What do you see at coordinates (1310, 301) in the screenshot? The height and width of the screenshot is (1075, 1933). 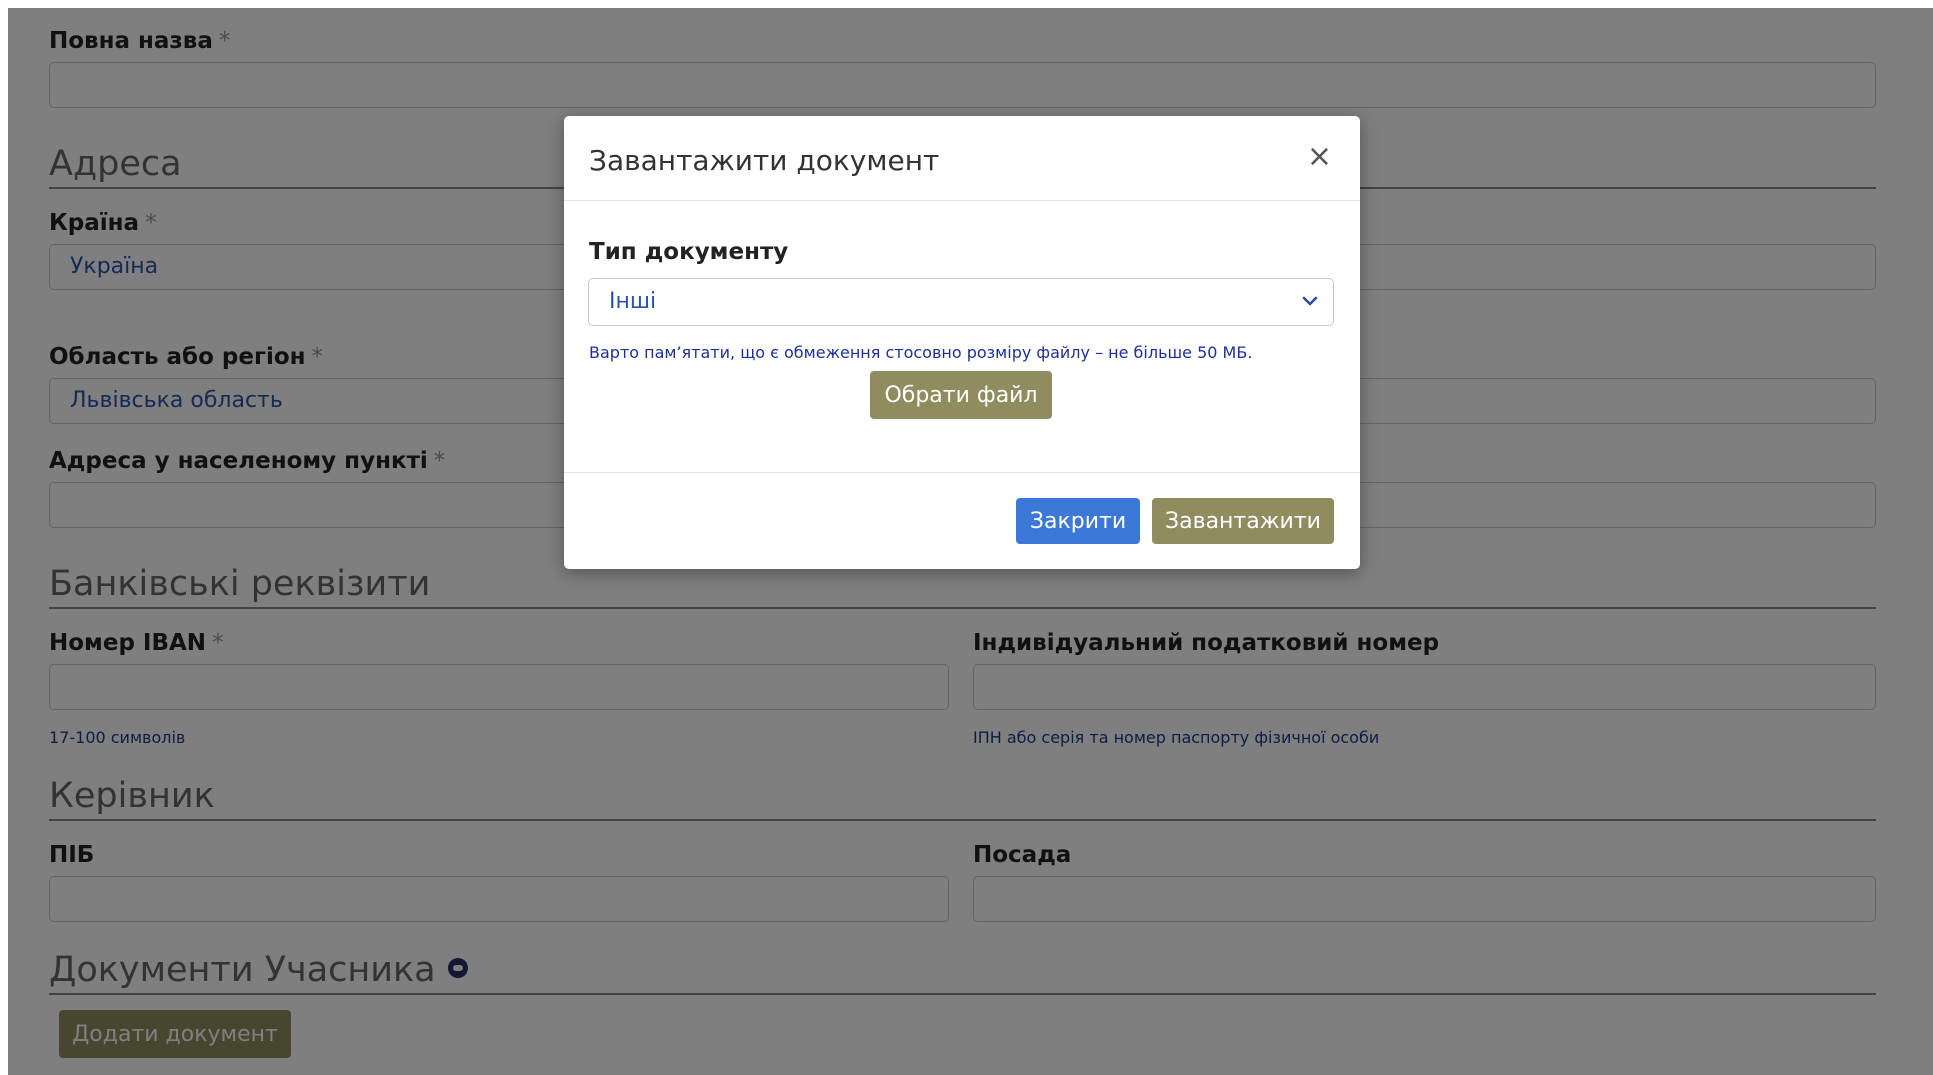 I see `chevron-down-icon` at bounding box center [1310, 301].